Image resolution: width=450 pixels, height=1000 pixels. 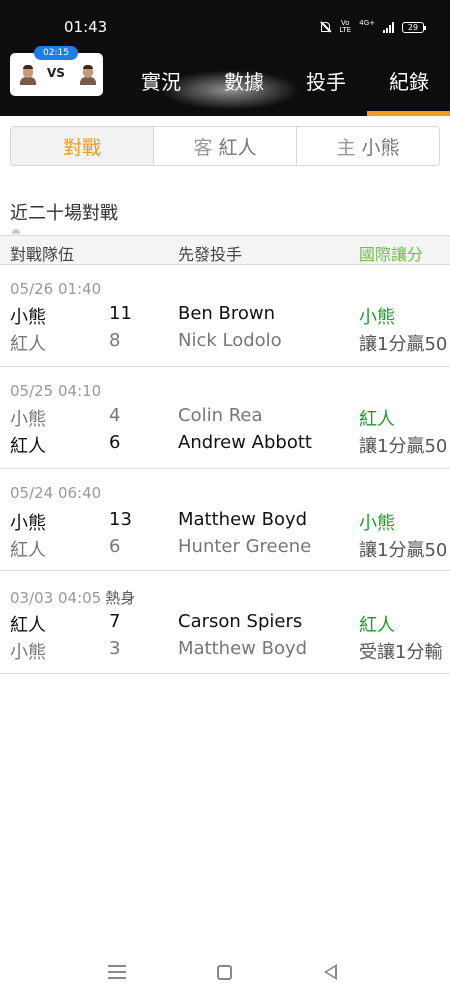 I want to click on vs-label: VS, so click(x=56, y=73).